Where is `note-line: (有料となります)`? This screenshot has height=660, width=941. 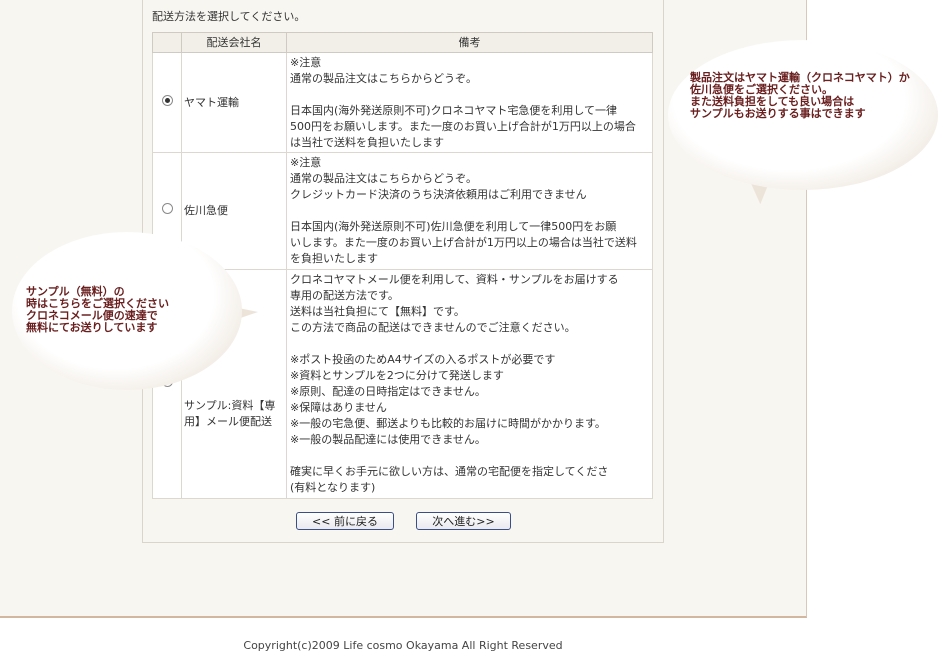 note-line: (有料となります) is located at coordinates (333, 487).